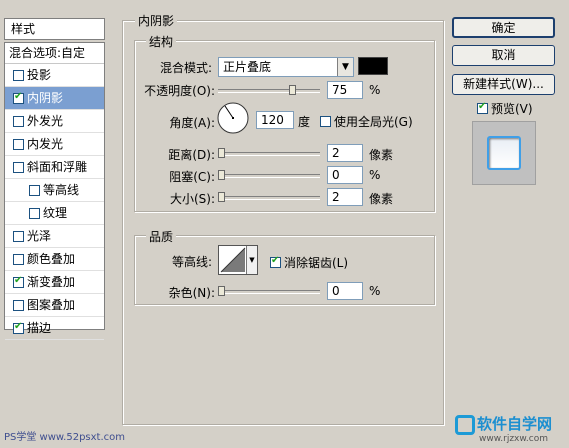 This screenshot has height=448, width=569. I want to click on contour-label: 等高线:, so click(191, 262).